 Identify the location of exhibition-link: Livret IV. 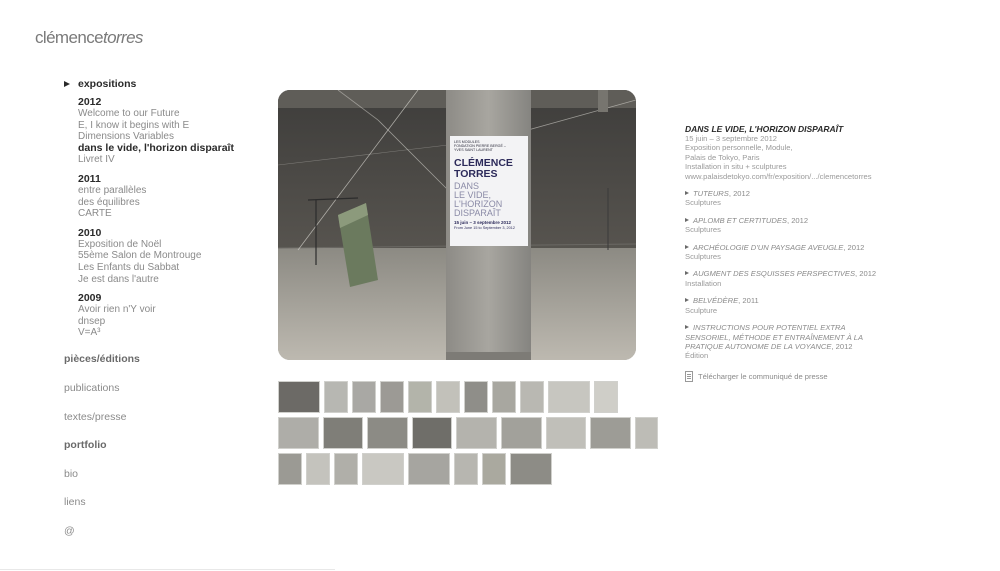
(171, 160).